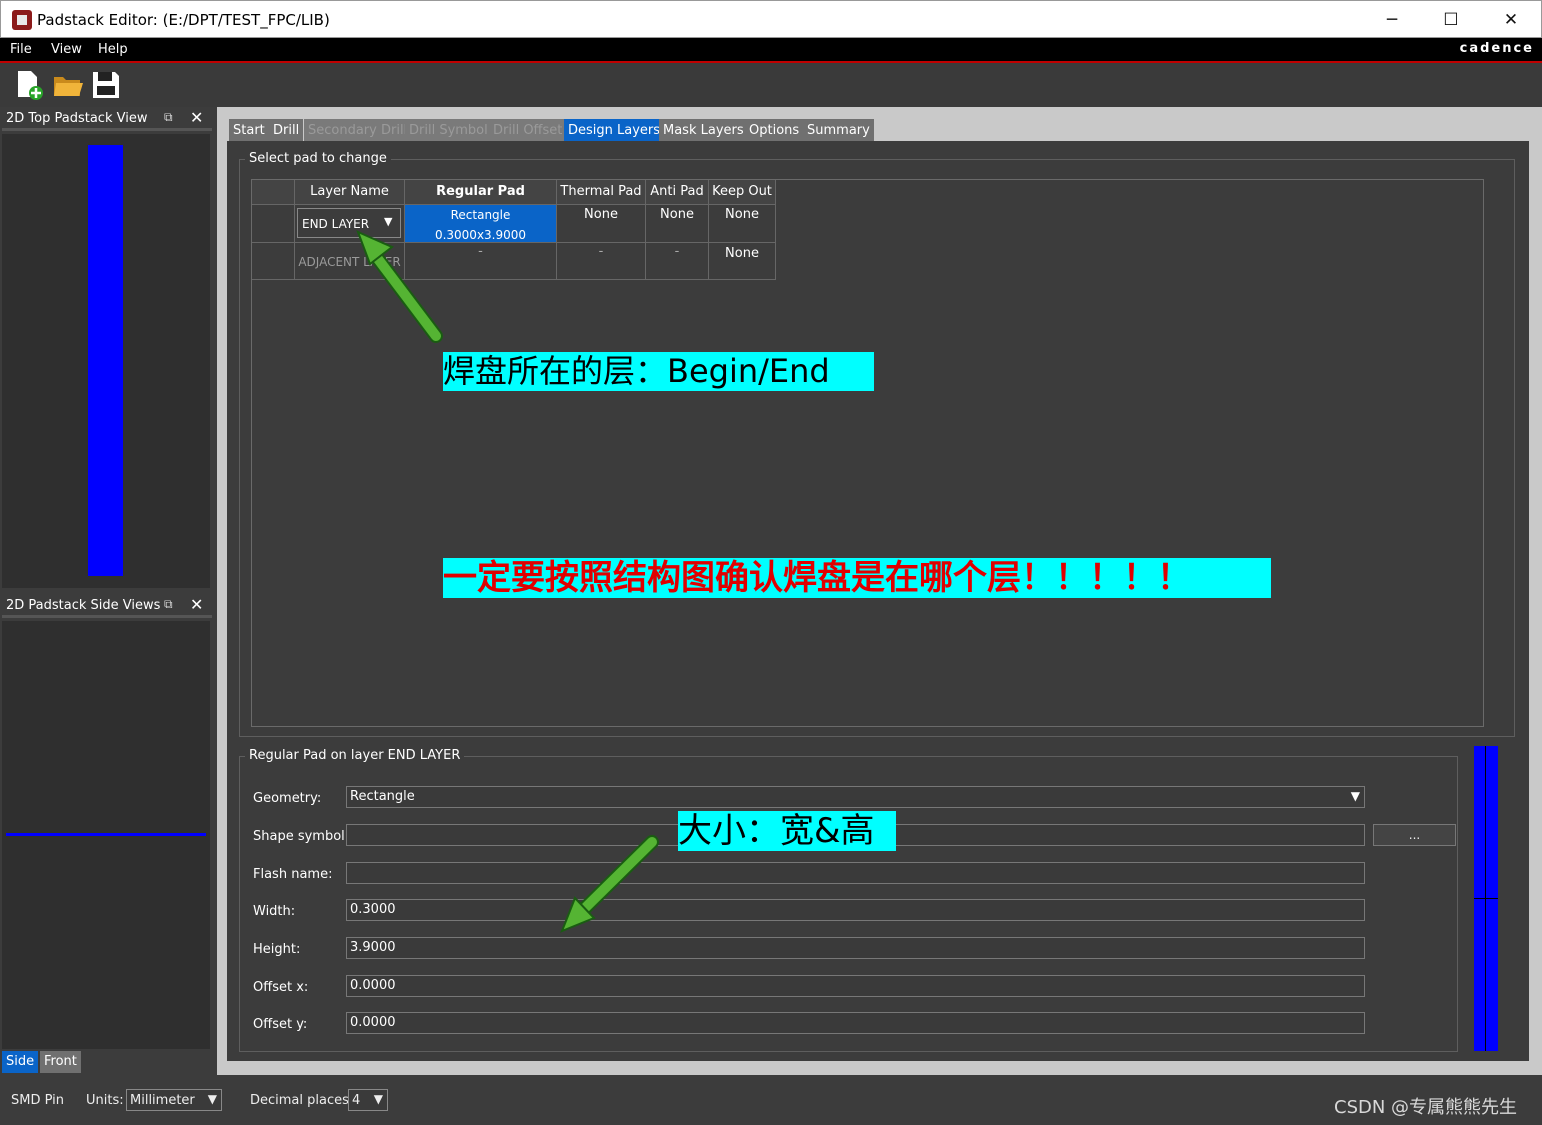 The width and height of the screenshot is (1542, 1125). Describe the element at coordinates (481, 224) in the screenshot. I see `regular-pad-cell: Rectangle 0.3000x3.9000` at that location.